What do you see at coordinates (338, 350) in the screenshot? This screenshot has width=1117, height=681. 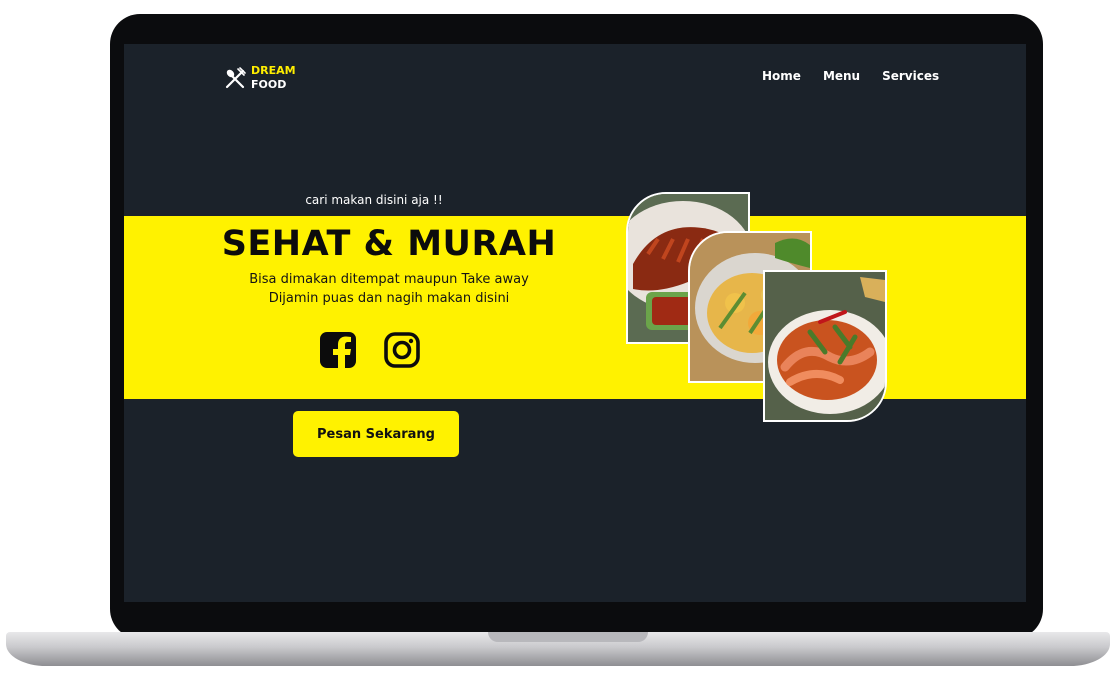 I see `facebook-icon` at bounding box center [338, 350].